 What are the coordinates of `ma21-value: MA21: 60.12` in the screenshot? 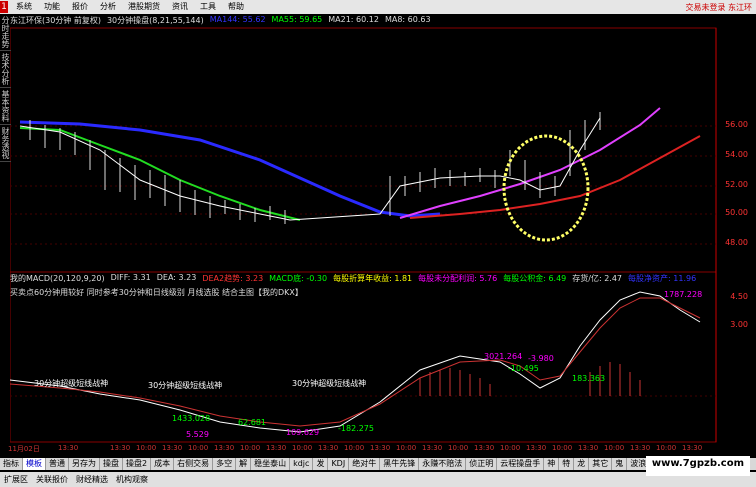 It's located at (353, 19).